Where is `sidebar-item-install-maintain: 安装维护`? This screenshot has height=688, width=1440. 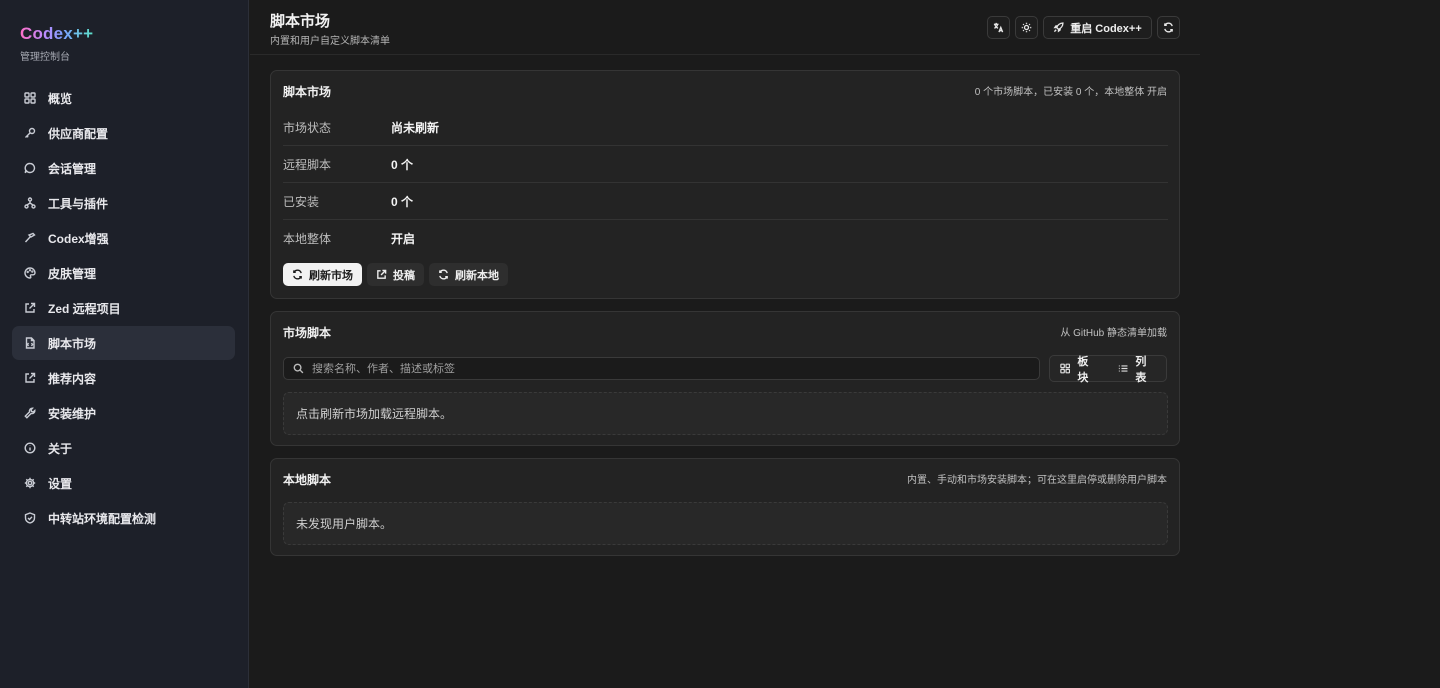
sidebar-item-install-maintain: 安装维护 is located at coordinates (123, 413).